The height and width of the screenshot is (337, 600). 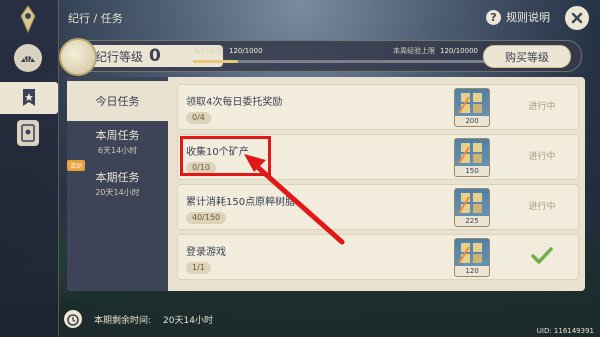 I want to click on annotation-arrow-icon, so click(x=294, y=199).